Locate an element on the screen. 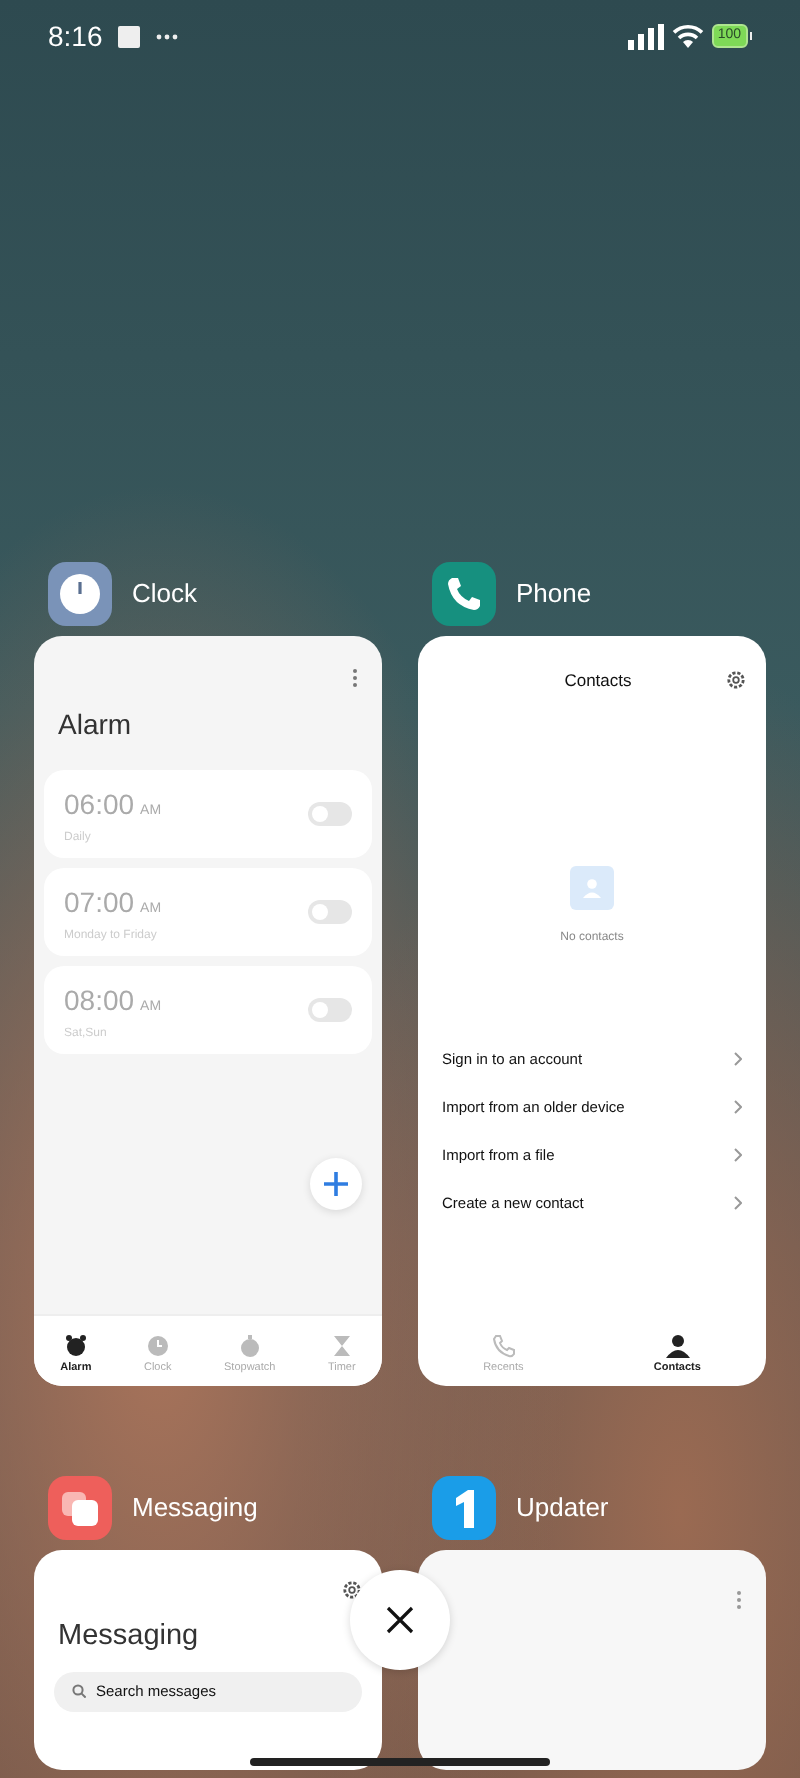 The height and width of the screenshot is (1778, 800). phone-icon is located at coordinates (503, 1345).